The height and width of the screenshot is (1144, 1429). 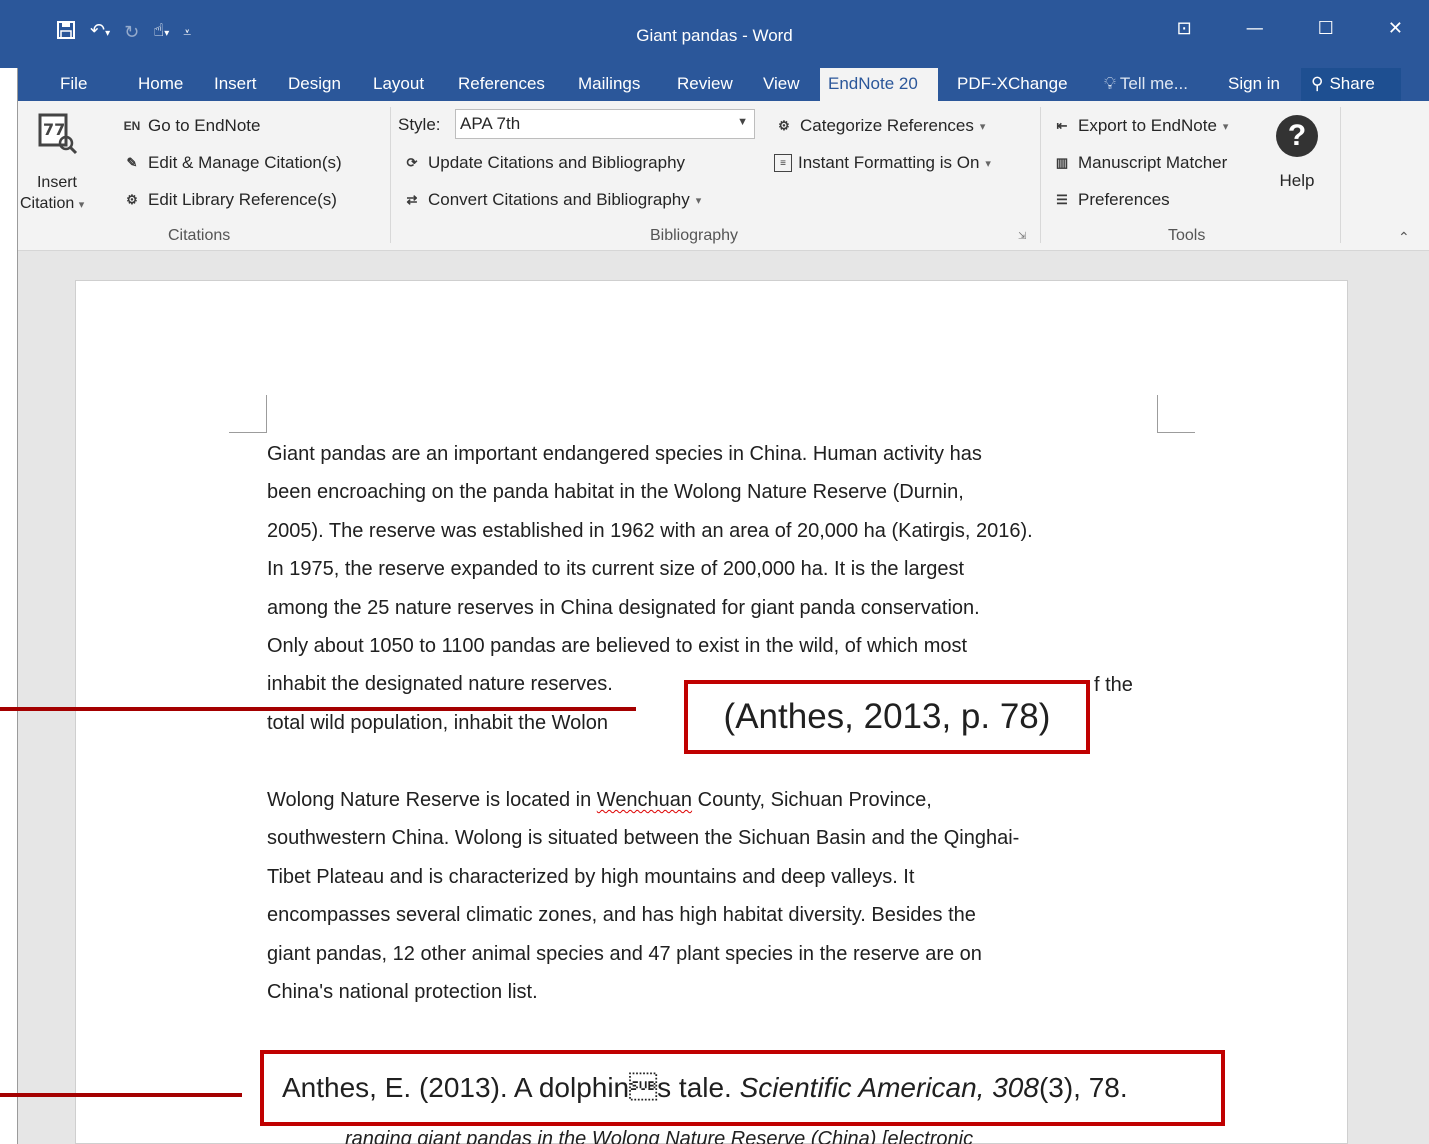 What do you see at coordinates (245, 162) in the screenshot?
I see `edit-manage-label: Edit & Manage Citation(s)` at bounding box center [245, 162].